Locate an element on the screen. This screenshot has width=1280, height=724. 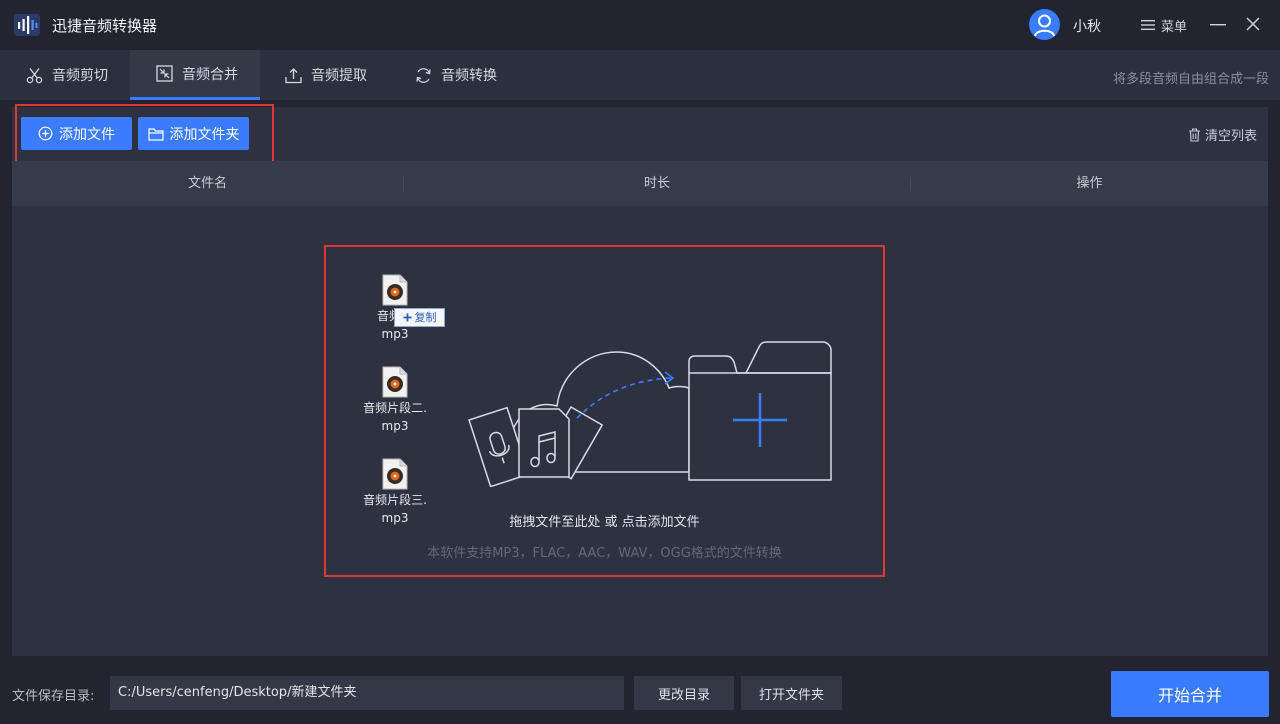
tab-audio-merge: 音频合并 is located at coordinates (195, 75).